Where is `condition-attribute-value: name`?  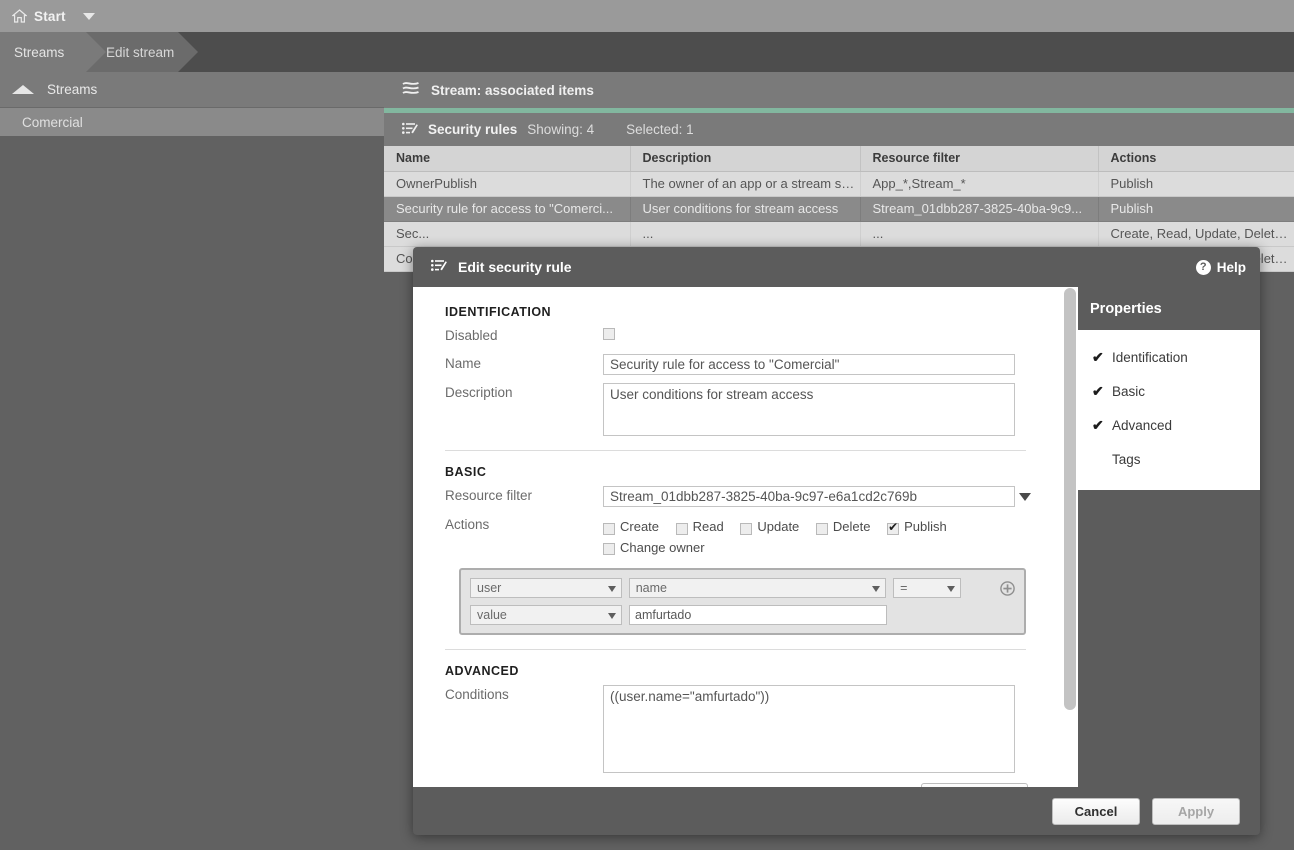
condition-attribute-value: name is located at coordinates (651, 588).